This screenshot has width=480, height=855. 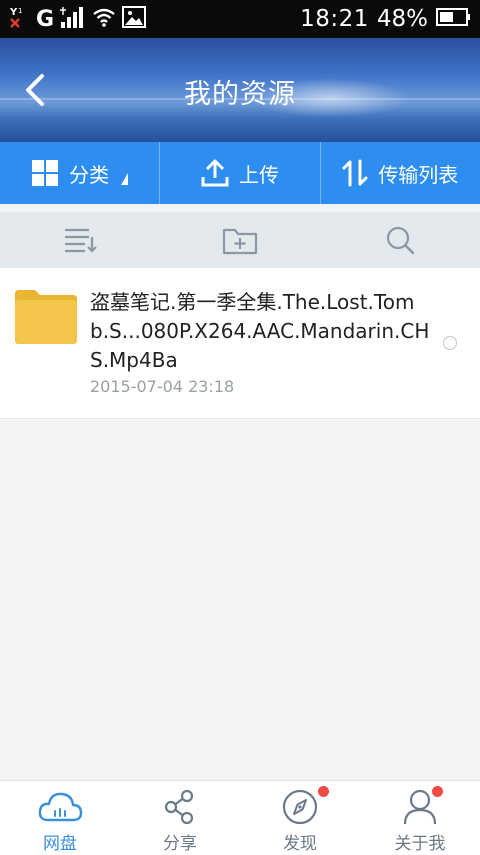 I want to click on compass-icon, so click(x=300, y=807).